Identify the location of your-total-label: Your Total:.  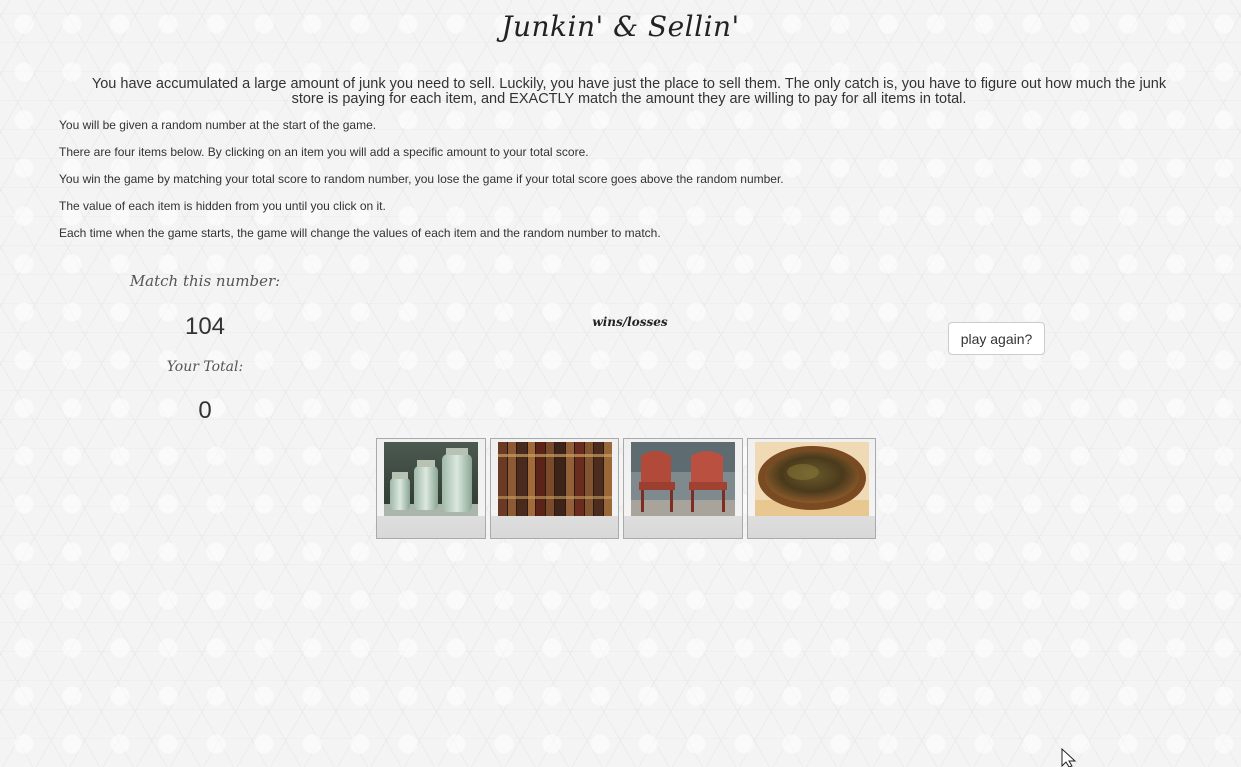
(205, 367).